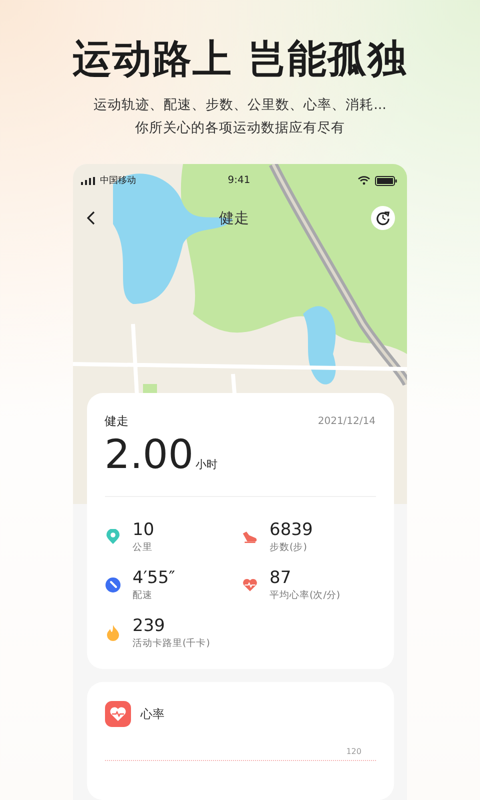  What do you see at coordinates (112, 633) in the screenshot?
I see `flame-icon` at bounding box center [112, 633].